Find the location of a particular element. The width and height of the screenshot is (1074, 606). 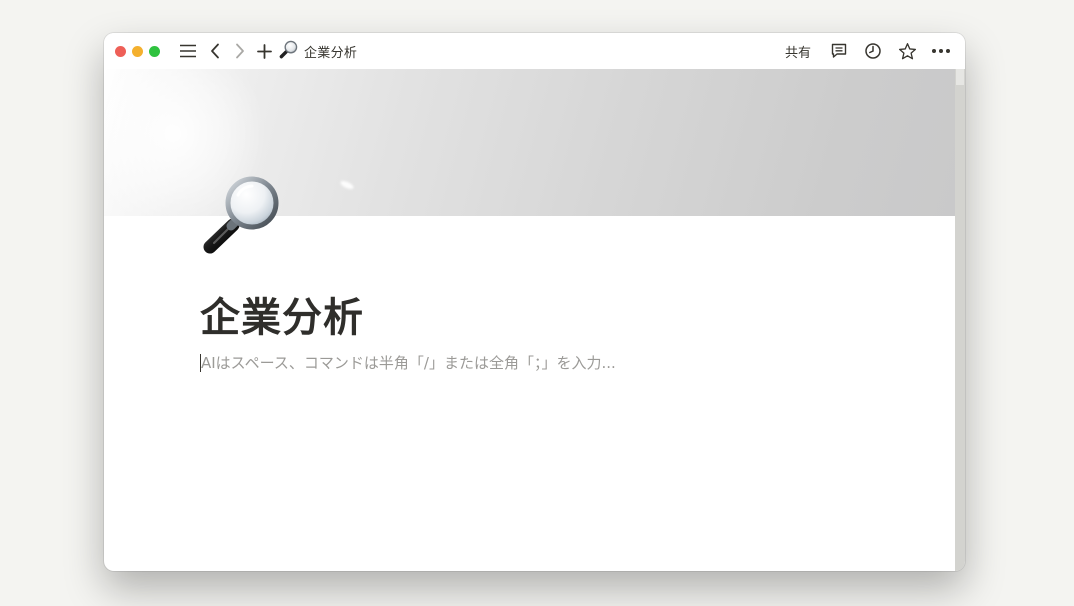

magnifier-emoji-icon is located at coordinates (288, 51).